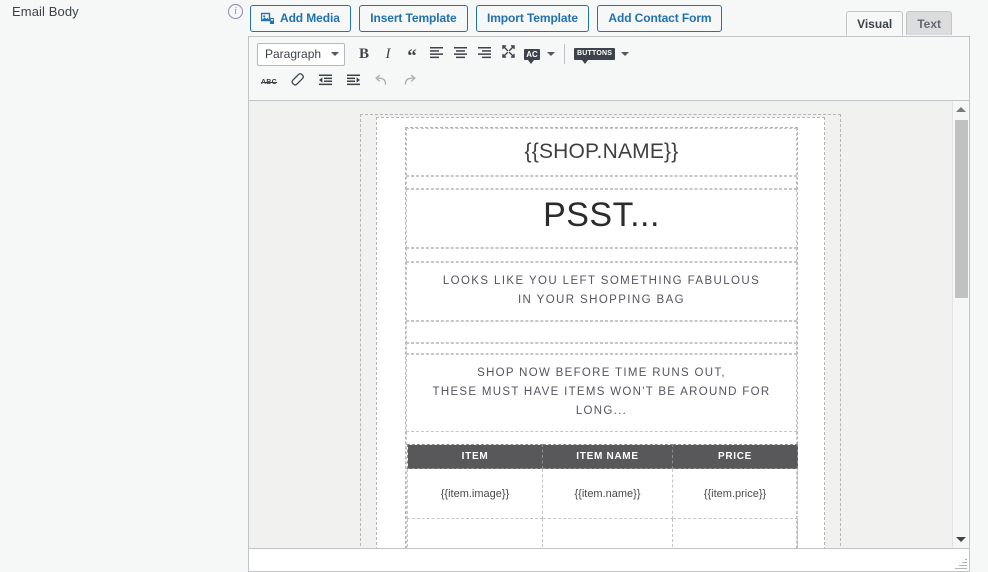 The width and height of the screenshot is (988, 572). Describe the element at coordinates (961, 563) in the screenshot. I see `editor-resize-handle` at that location.